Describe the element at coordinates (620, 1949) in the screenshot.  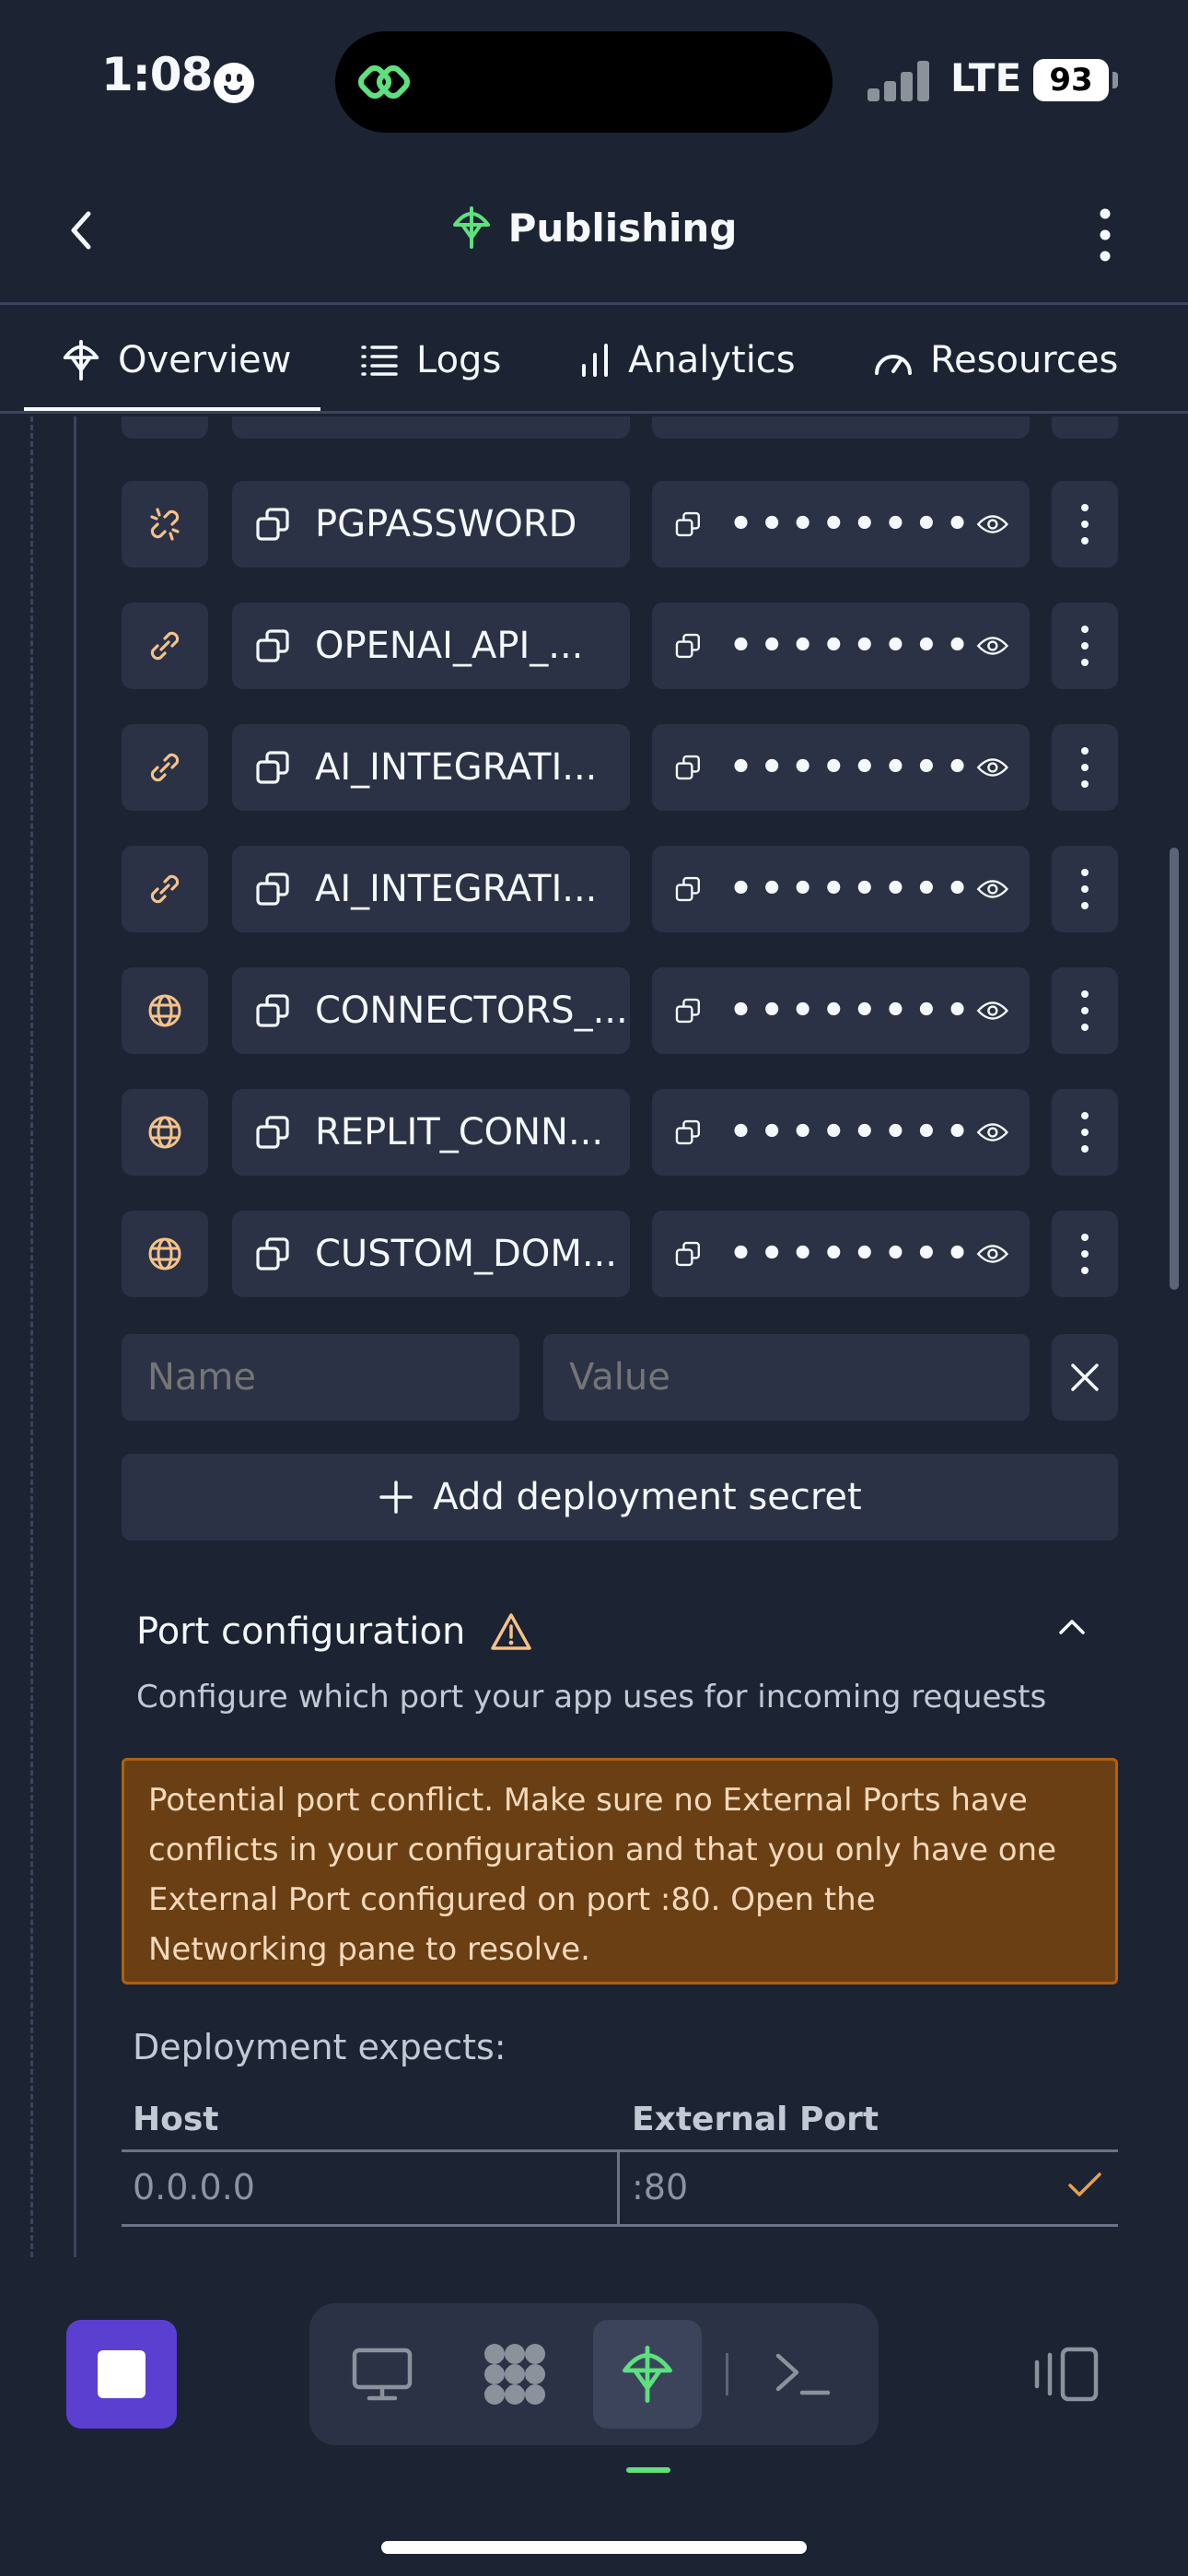
I see `warning-line: Networking pane to resolve.` at that location.